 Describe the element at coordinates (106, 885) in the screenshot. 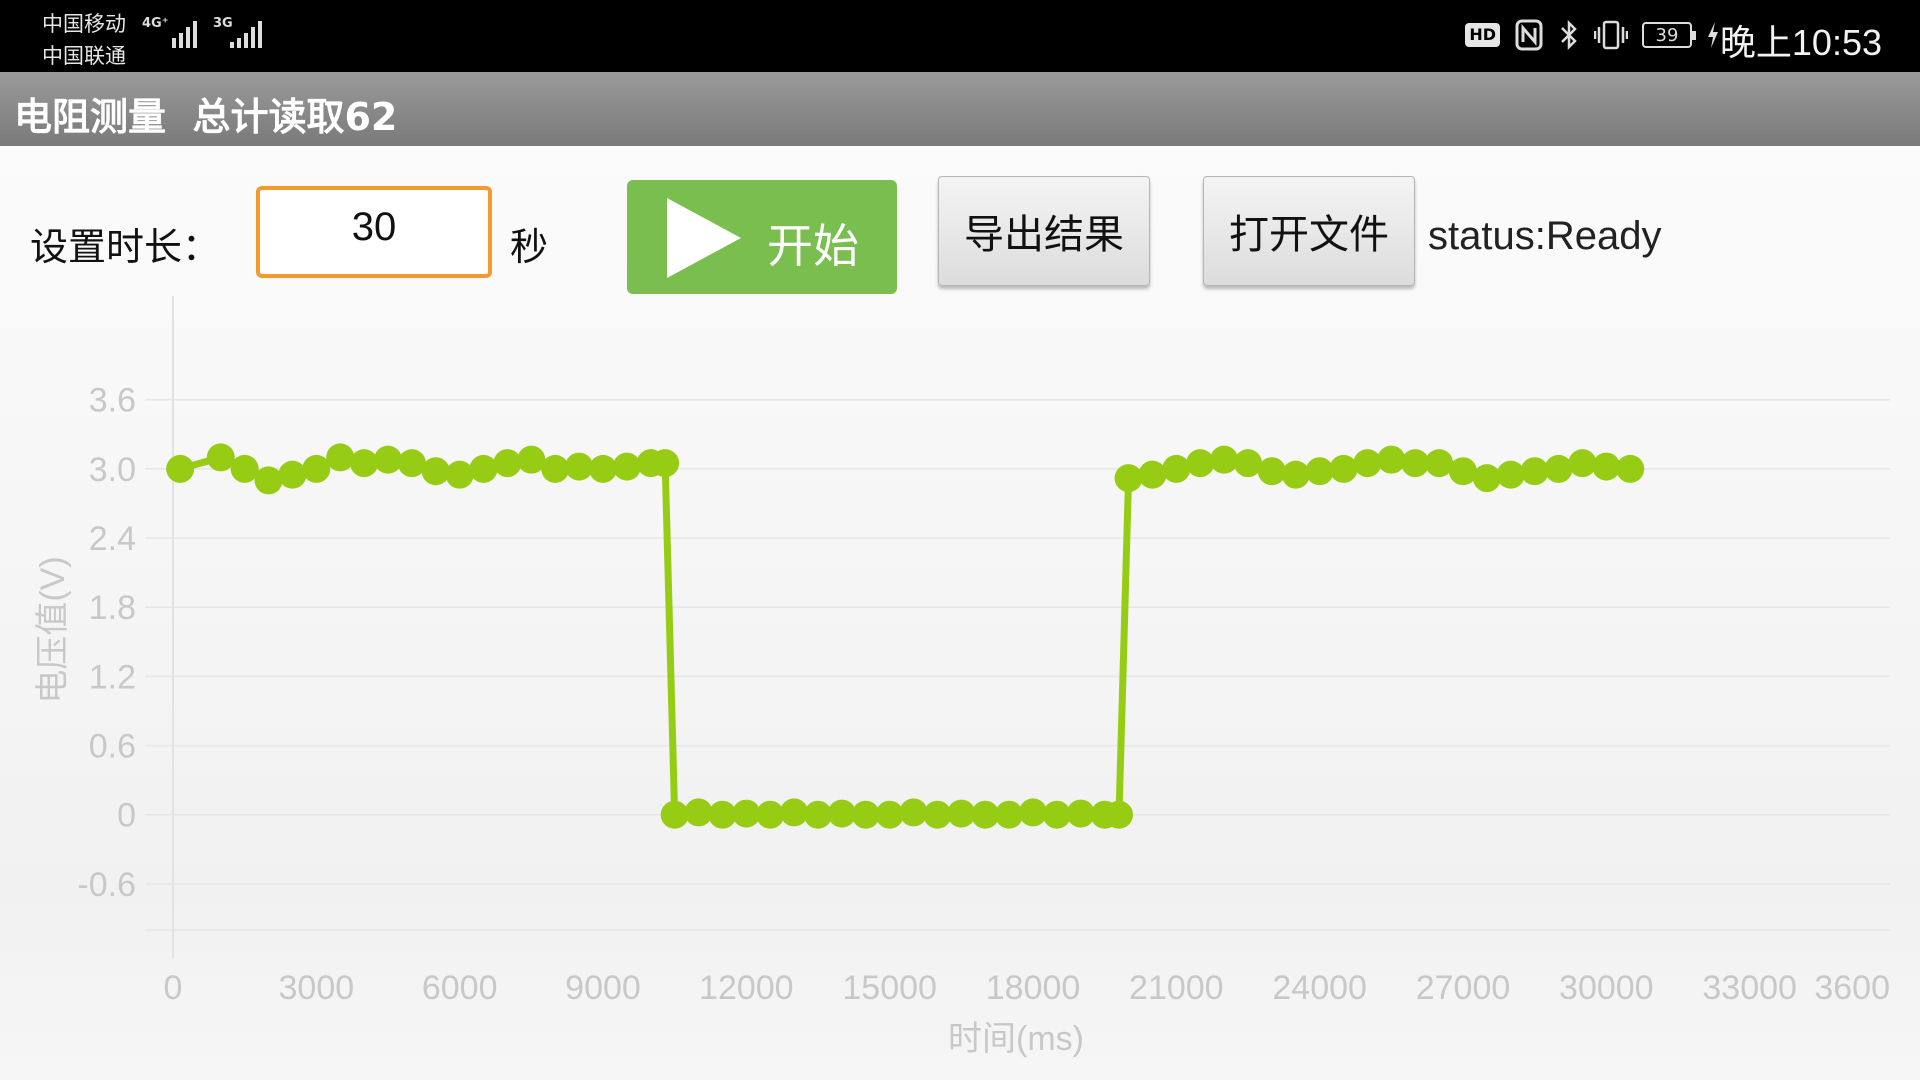

I see `y-tick-label: -0.6` at that location.